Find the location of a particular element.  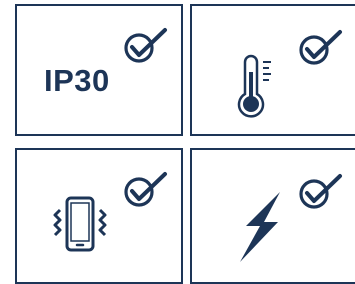

ip-rating-label: IP30 is located at coordinates (77, 80).